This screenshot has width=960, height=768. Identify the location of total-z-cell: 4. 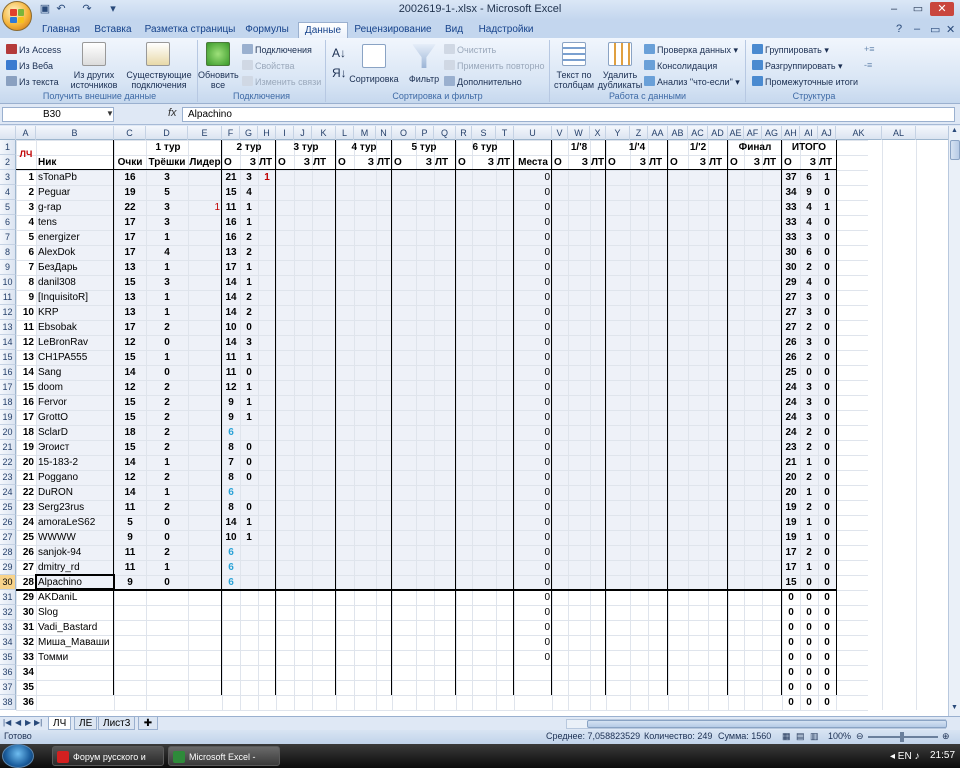
(809, 282).